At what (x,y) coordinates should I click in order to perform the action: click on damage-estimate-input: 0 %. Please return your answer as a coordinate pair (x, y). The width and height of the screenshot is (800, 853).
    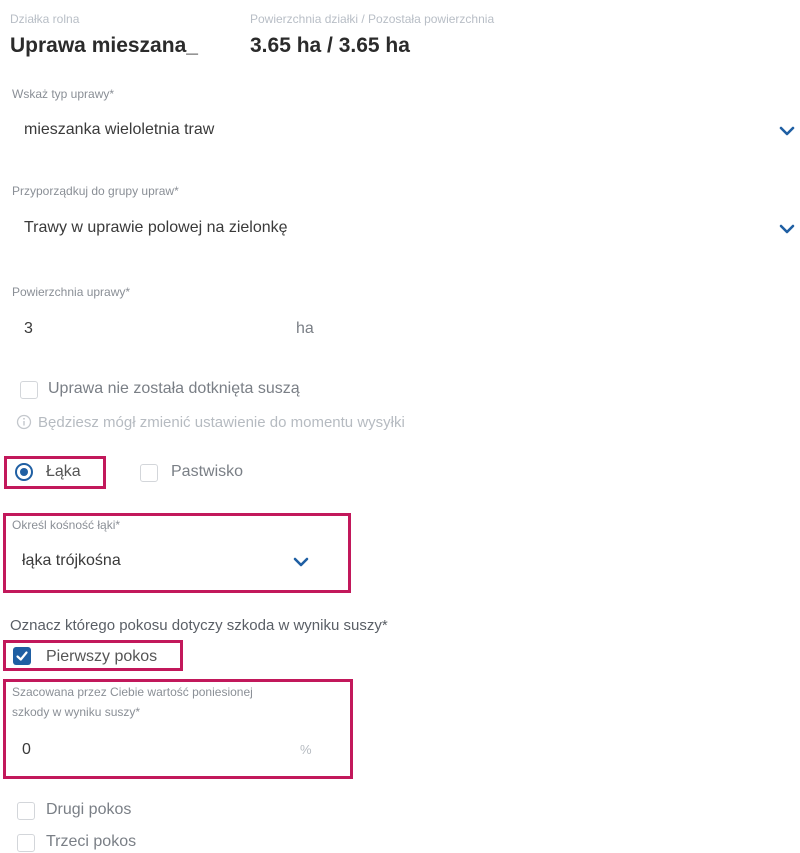
    Looking at the image, I should click on (175, 750).